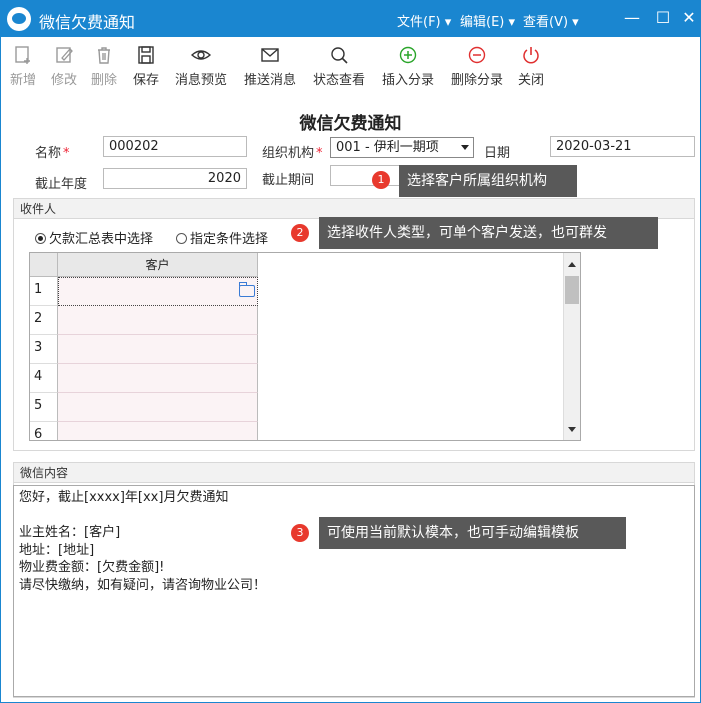 The width and height of the screenshot is (701, 703). I want to click on chevron-down-icon, so click(465, 147).